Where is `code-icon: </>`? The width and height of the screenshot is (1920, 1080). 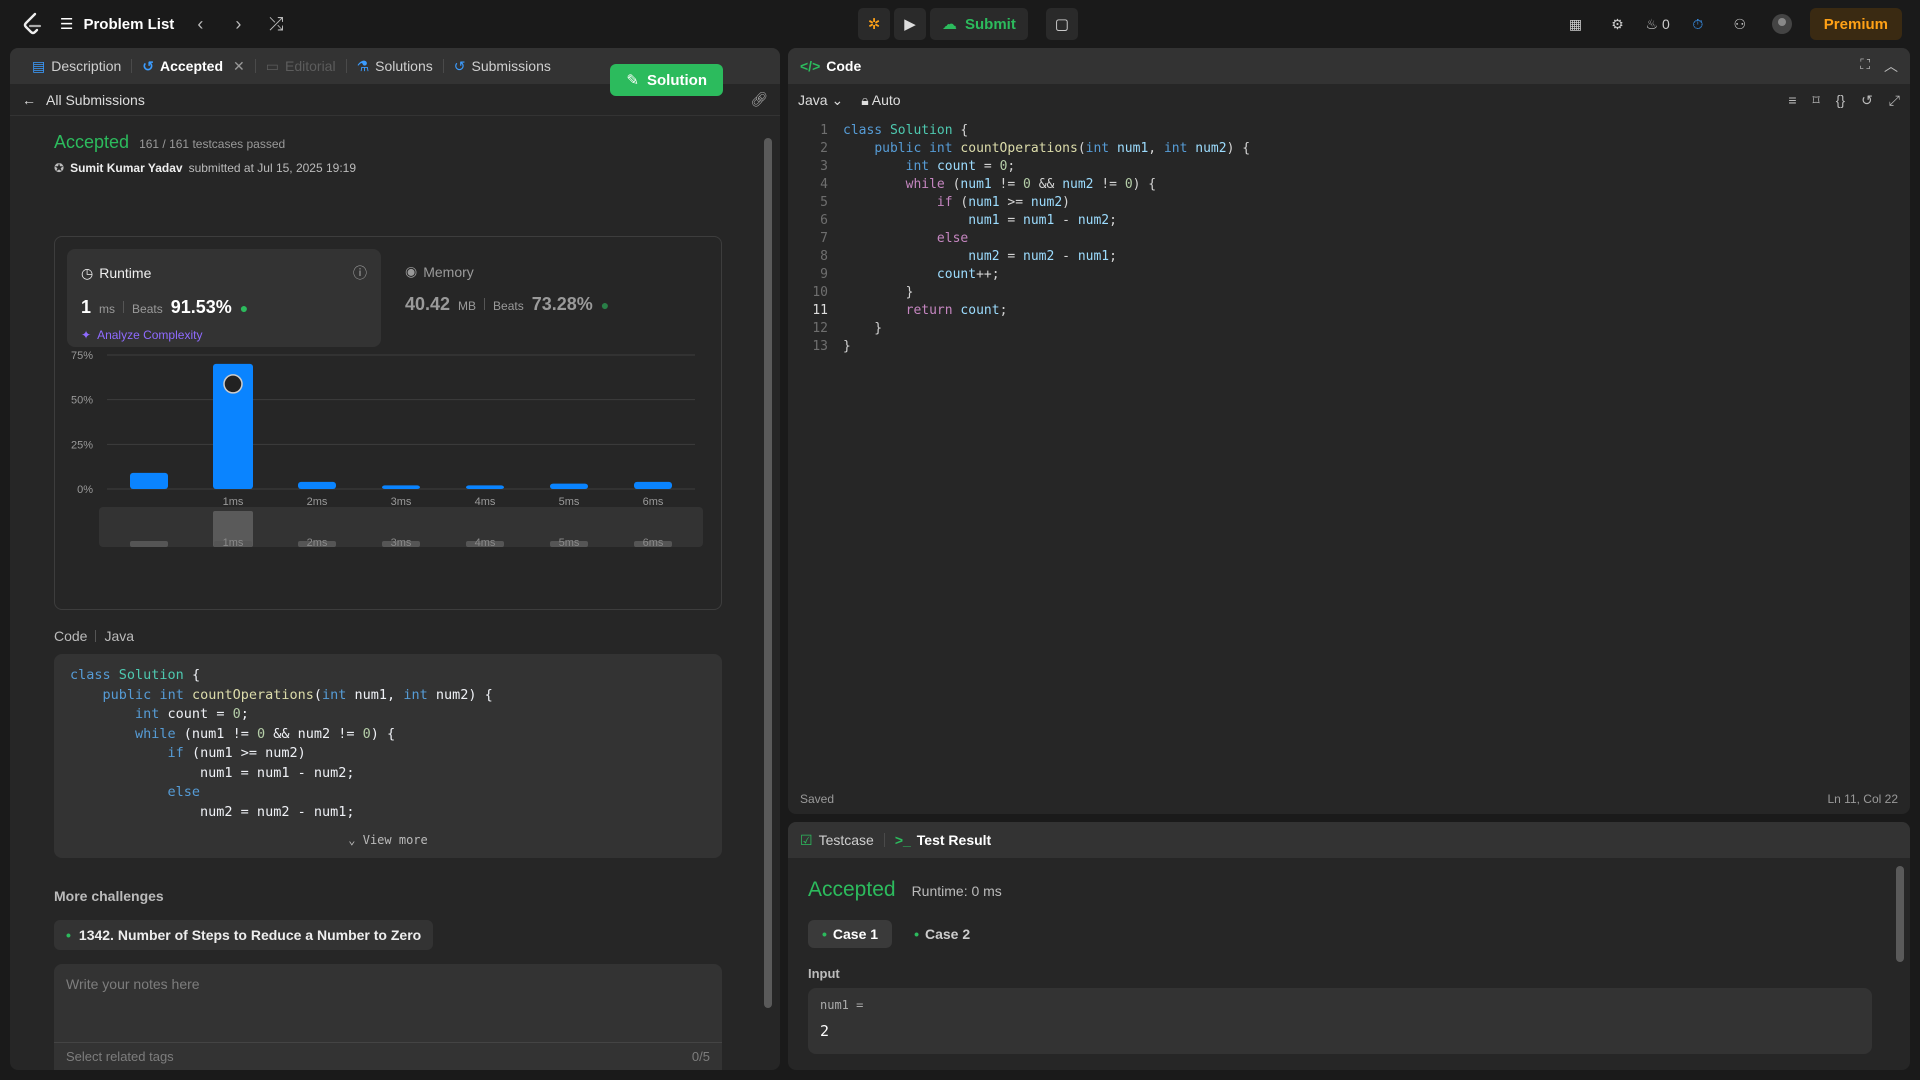
code-icon: </> is located at coordinates (810, 66).